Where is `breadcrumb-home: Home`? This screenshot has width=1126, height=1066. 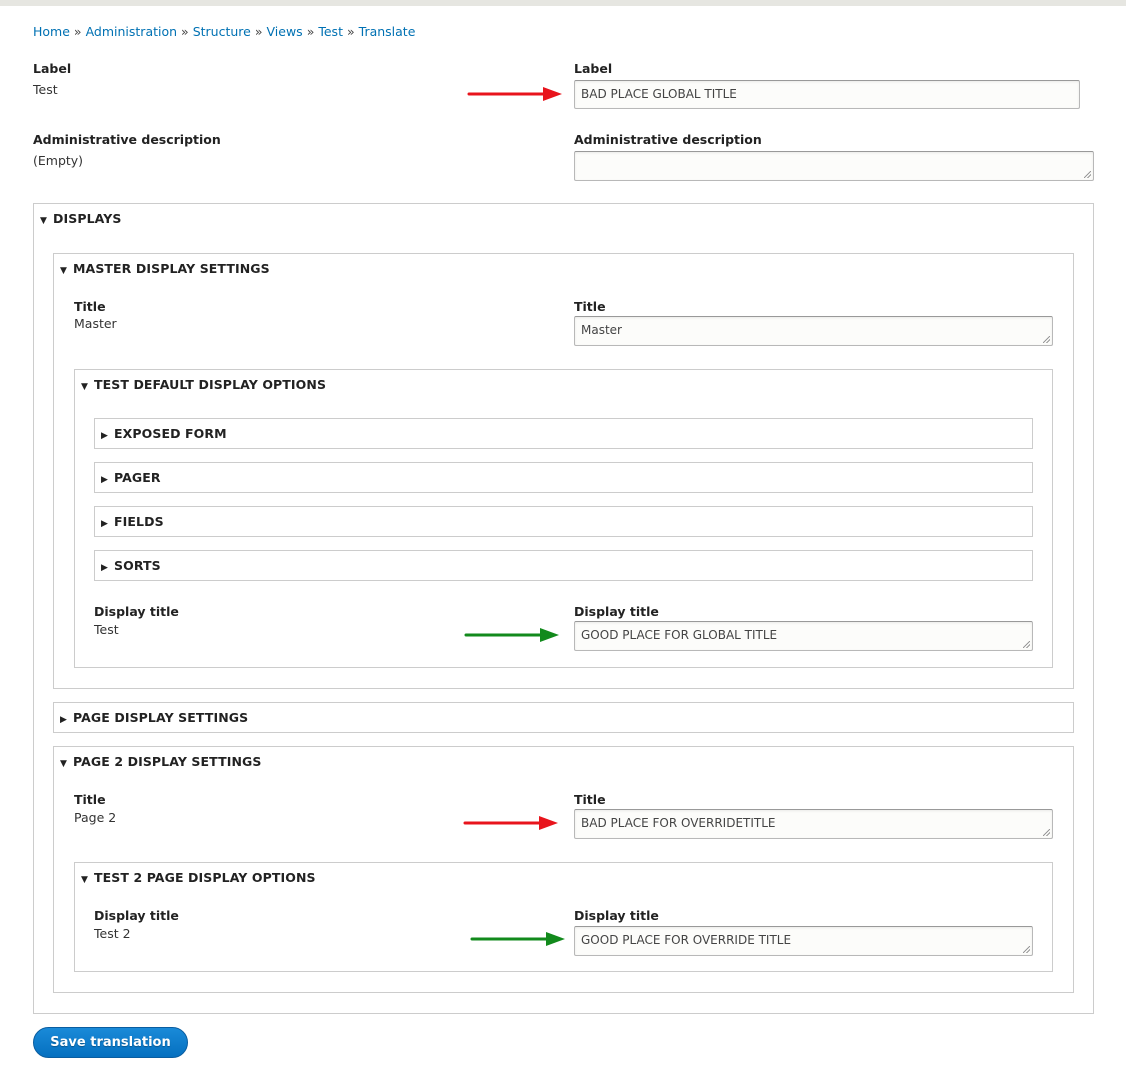
breadcrumb-home: Home is located at coordinates (51, 31).